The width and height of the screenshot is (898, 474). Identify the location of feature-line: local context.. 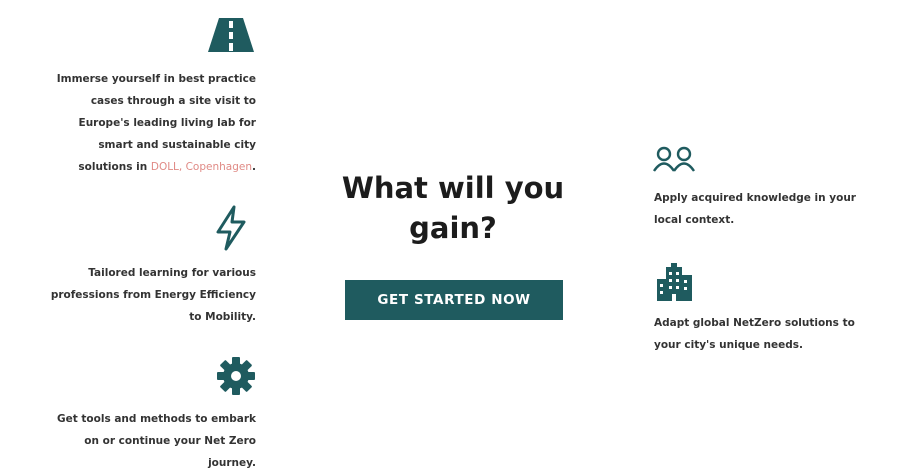
(694, 220).